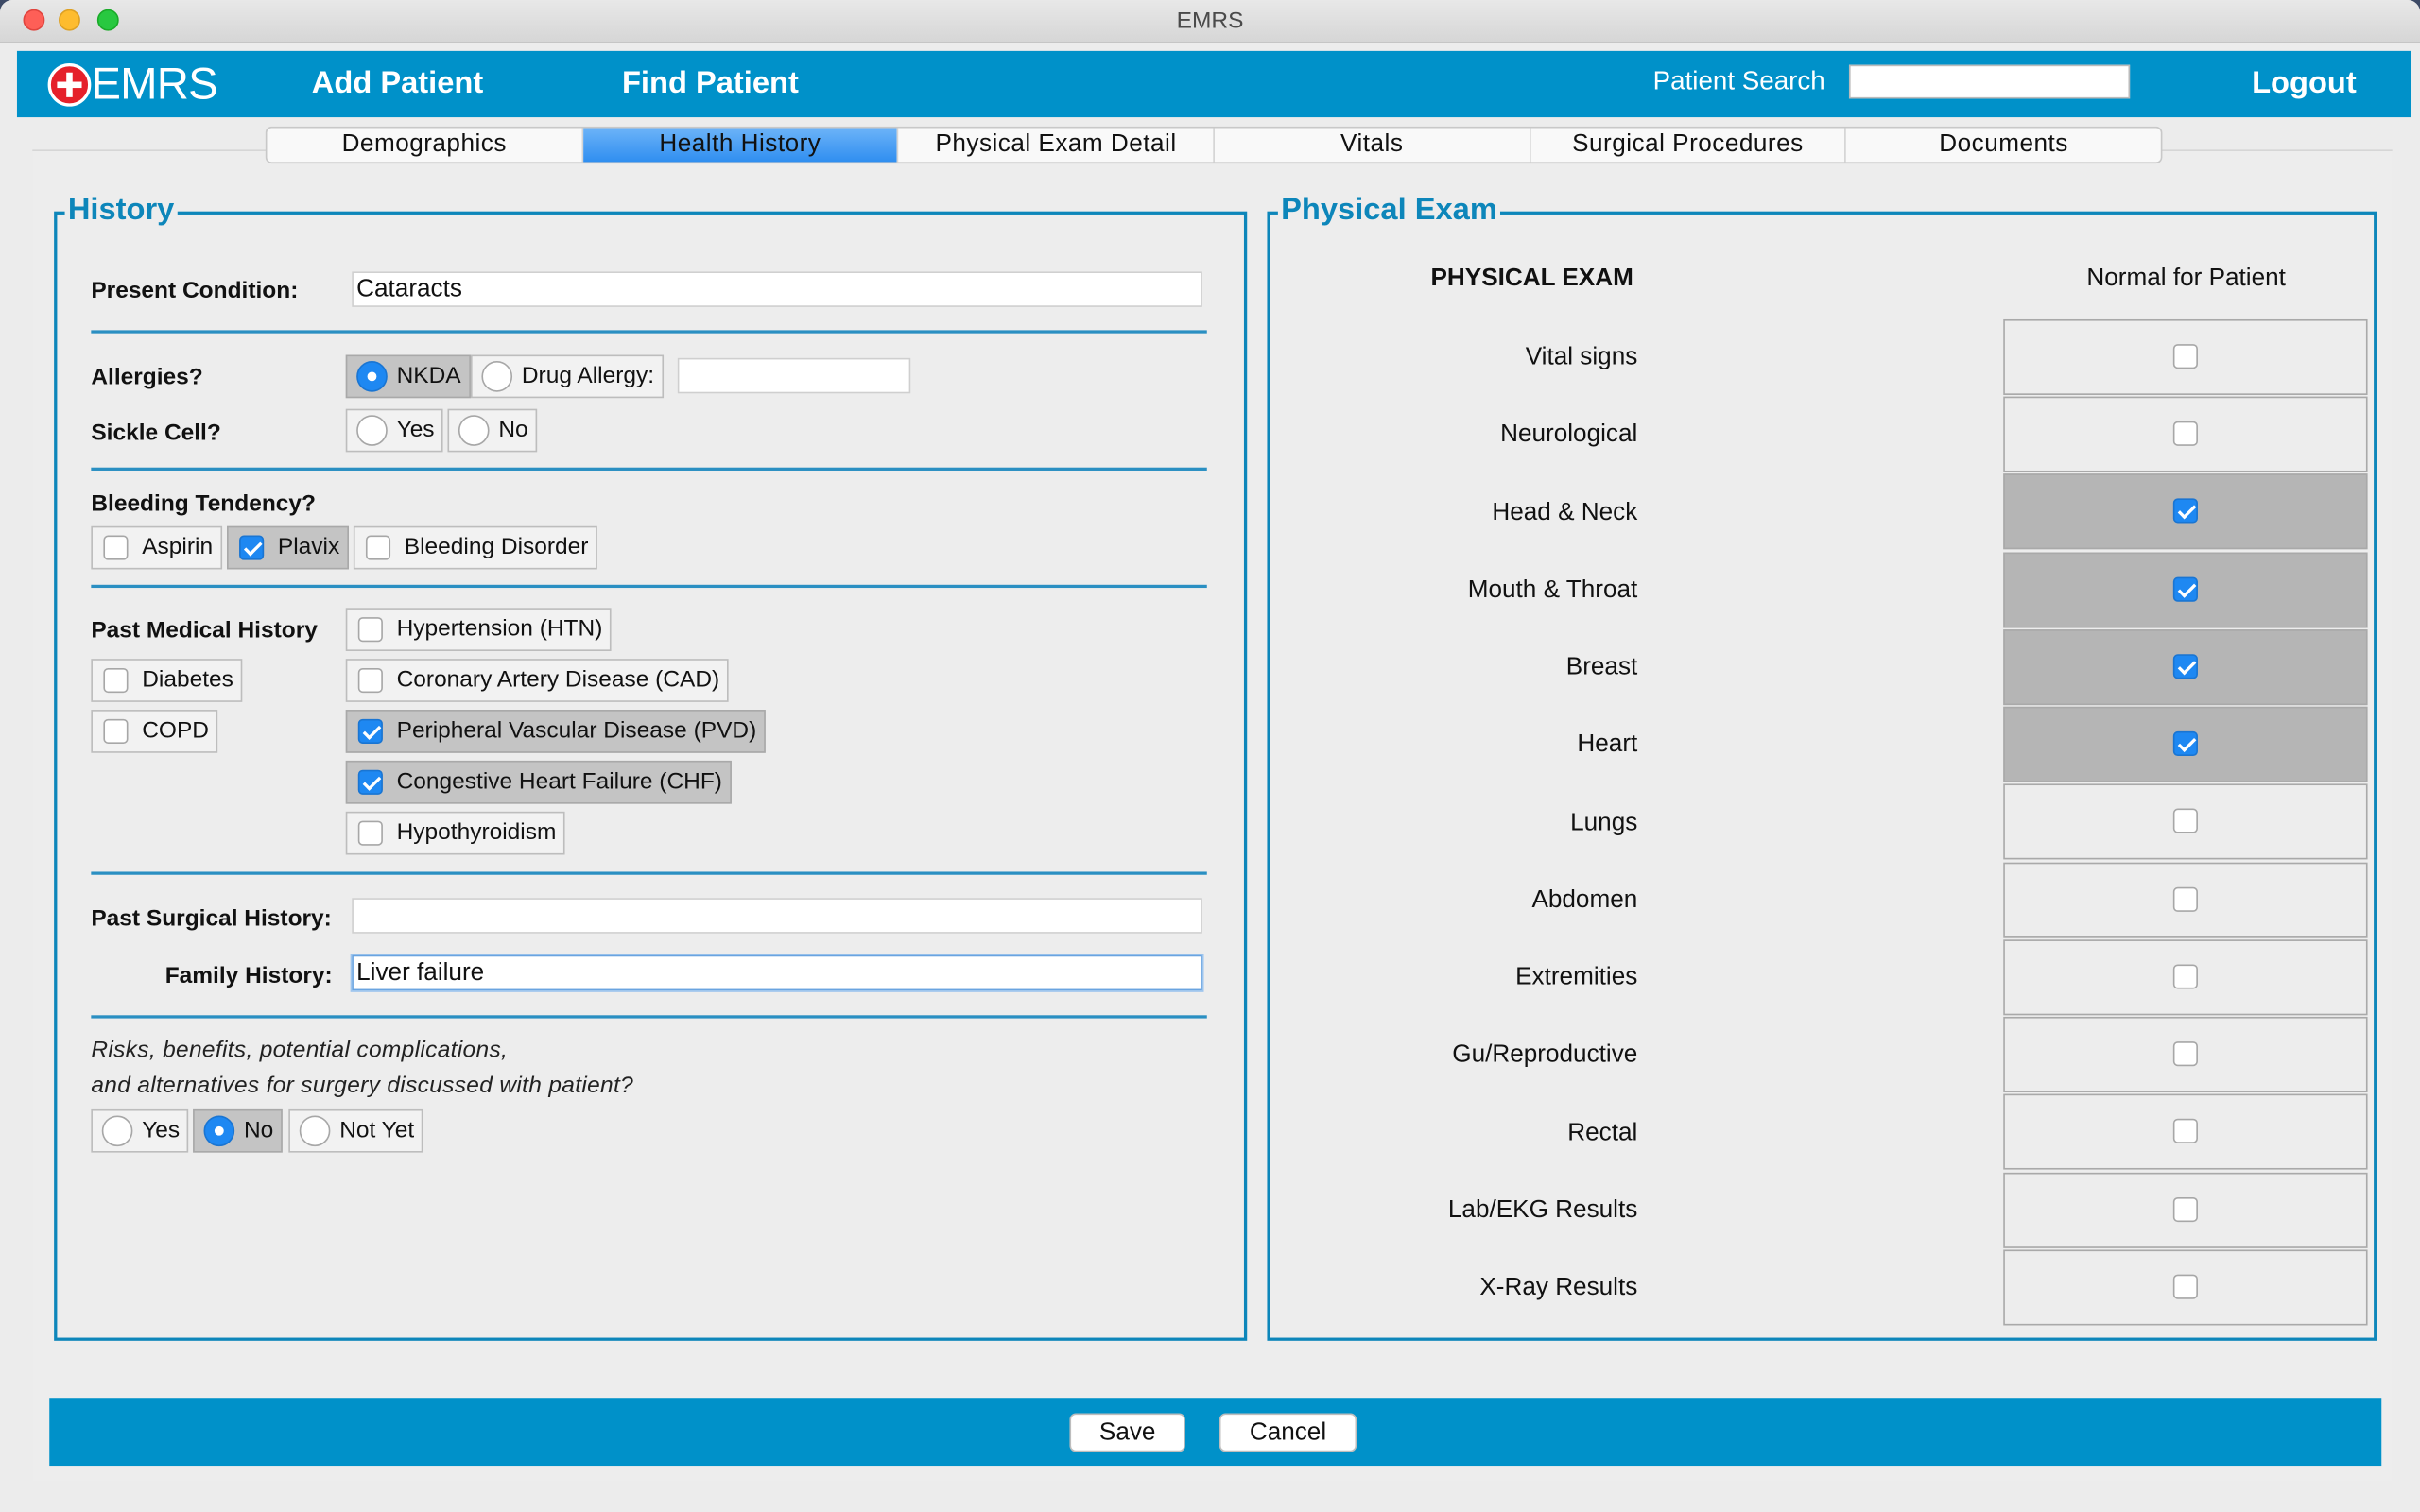 The image size is (2420, 1512). I want to click on tab-surgical-procedures: Surgical Procedures, so click(1688, 145).